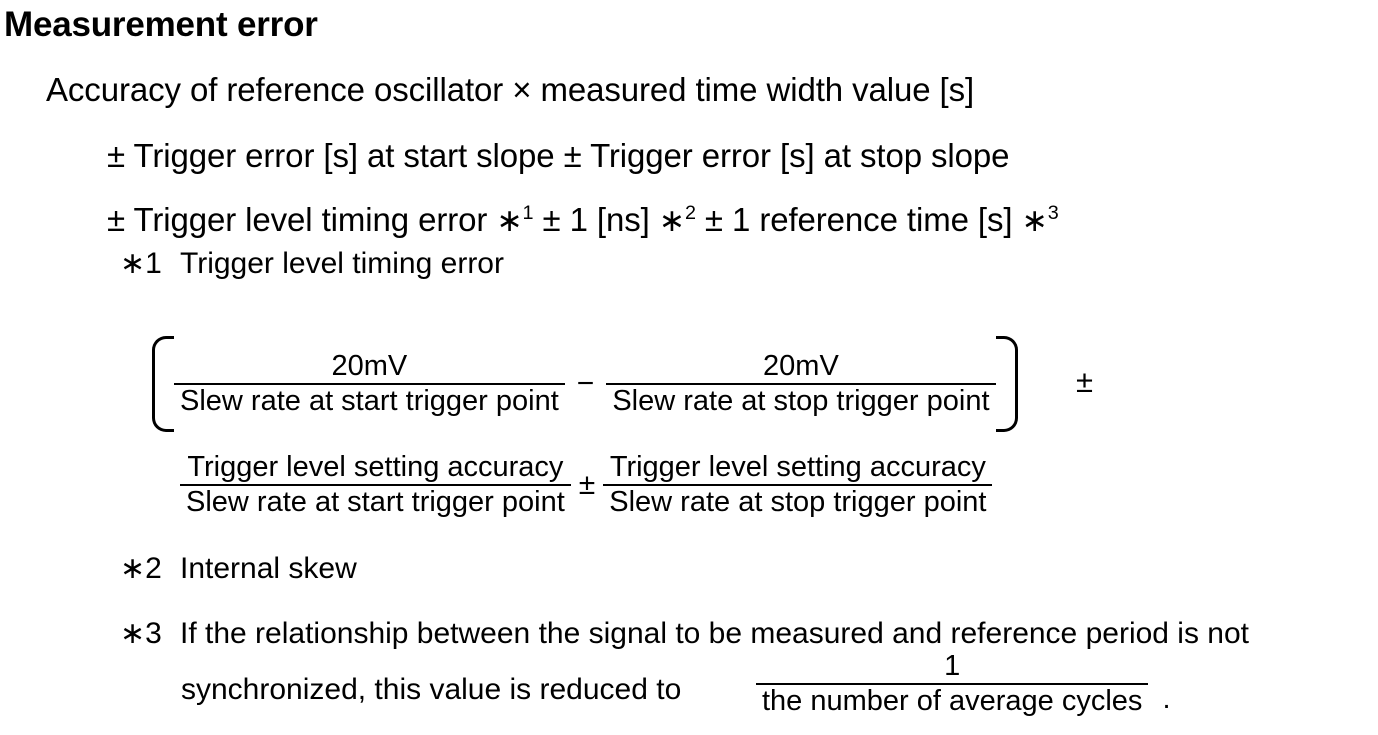 This screenshot has height=735, width=1378. Describe the element at coordinates (690, 213) in the screenshot. I see `superscript-2: 2` at that location.